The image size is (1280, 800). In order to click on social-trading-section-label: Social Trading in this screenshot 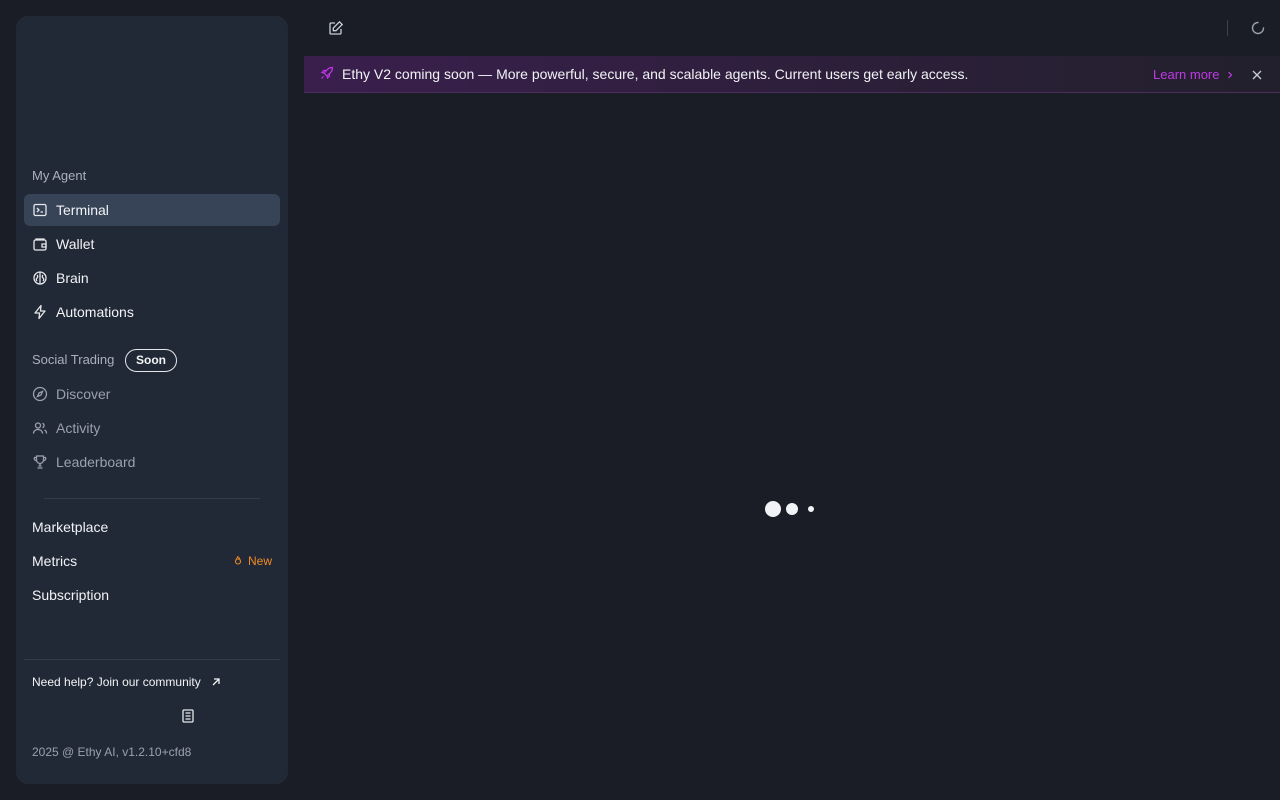, I will do `click(73, 359)`.